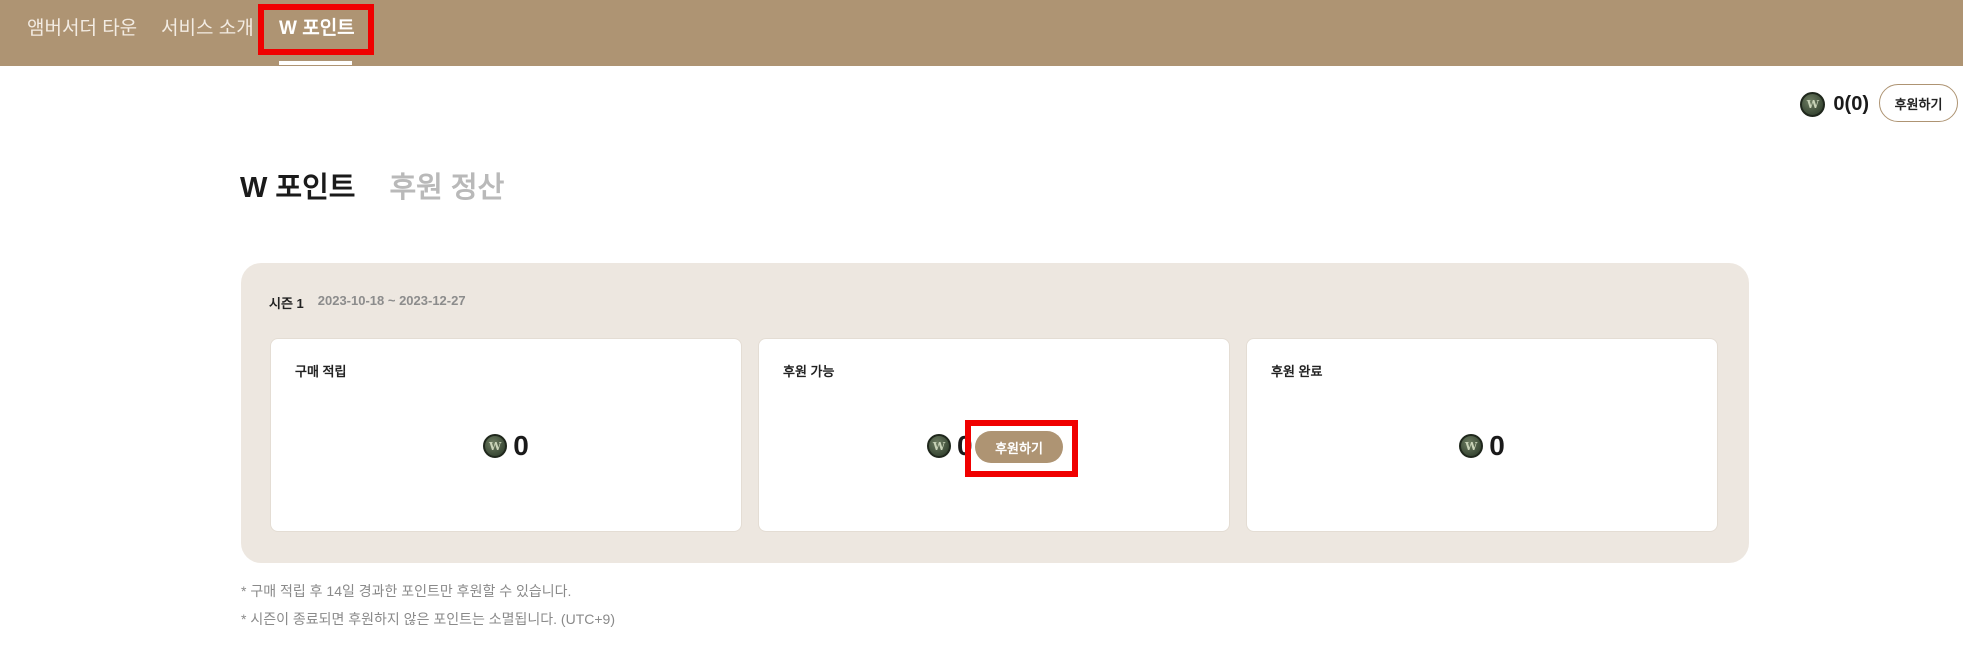  I want to click on top-nav: 앰버서더 타운 서비스 소개 W 포인트, so click(981, 33).